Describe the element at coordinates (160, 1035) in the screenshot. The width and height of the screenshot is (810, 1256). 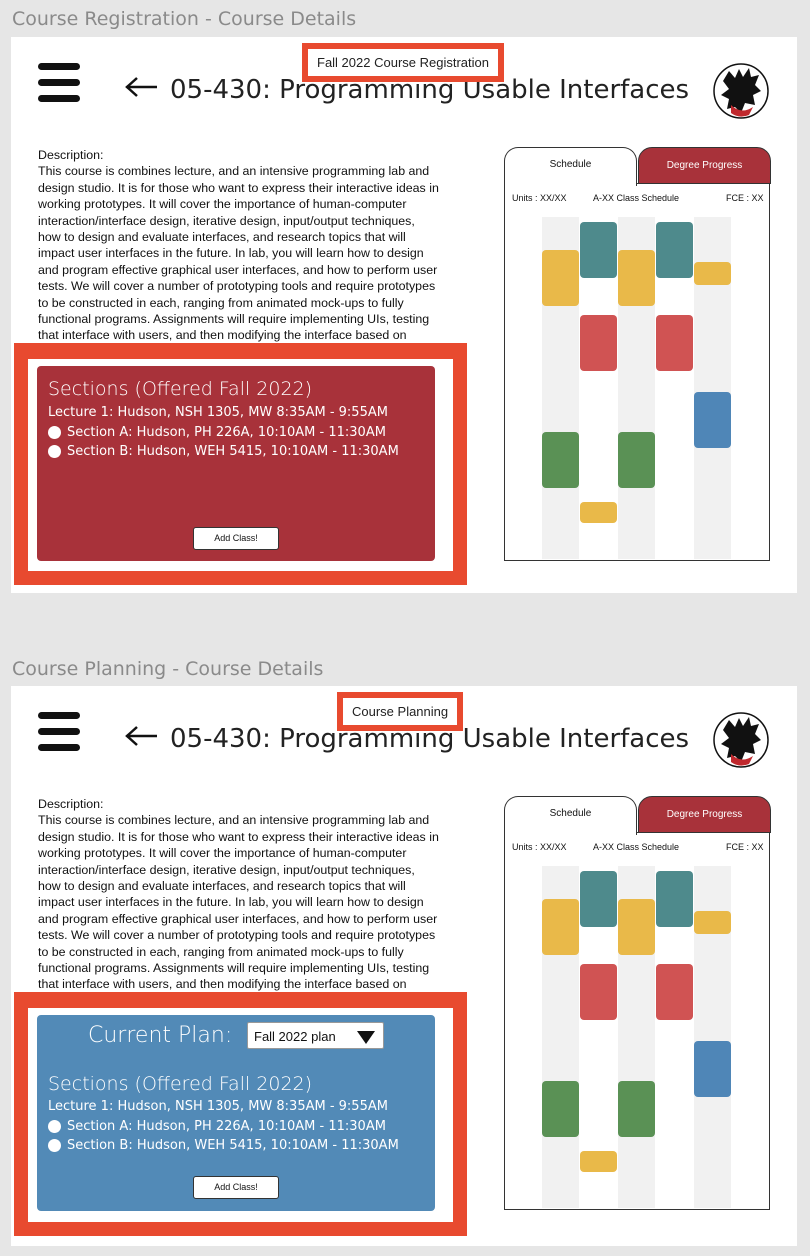
I see `current-plan-label: Current Plan:` at that location.